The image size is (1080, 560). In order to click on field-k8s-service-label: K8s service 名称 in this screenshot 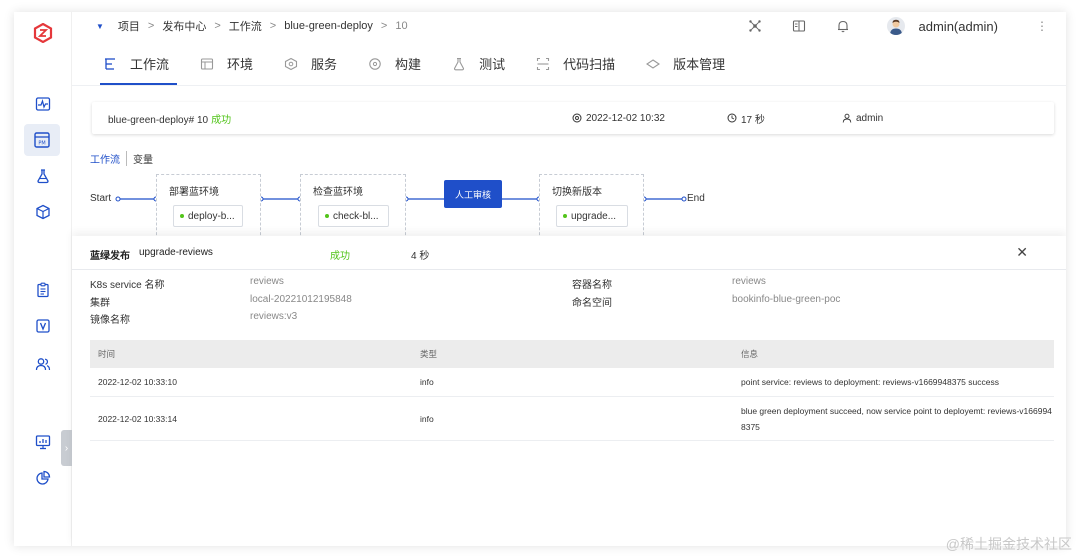, I will do `click(127, 283)`.